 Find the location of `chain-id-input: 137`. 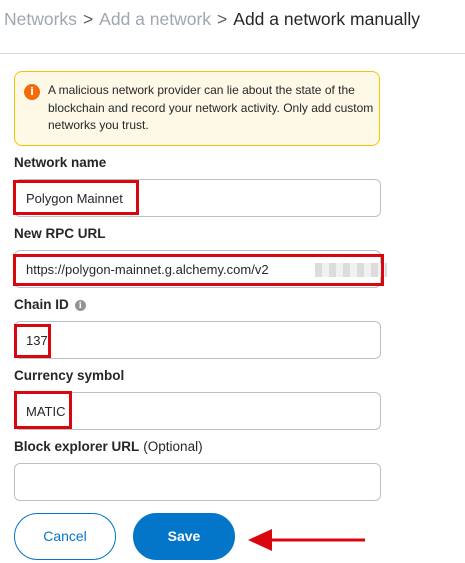

chain-id-input: 137 is located at coordinates (197, 340).